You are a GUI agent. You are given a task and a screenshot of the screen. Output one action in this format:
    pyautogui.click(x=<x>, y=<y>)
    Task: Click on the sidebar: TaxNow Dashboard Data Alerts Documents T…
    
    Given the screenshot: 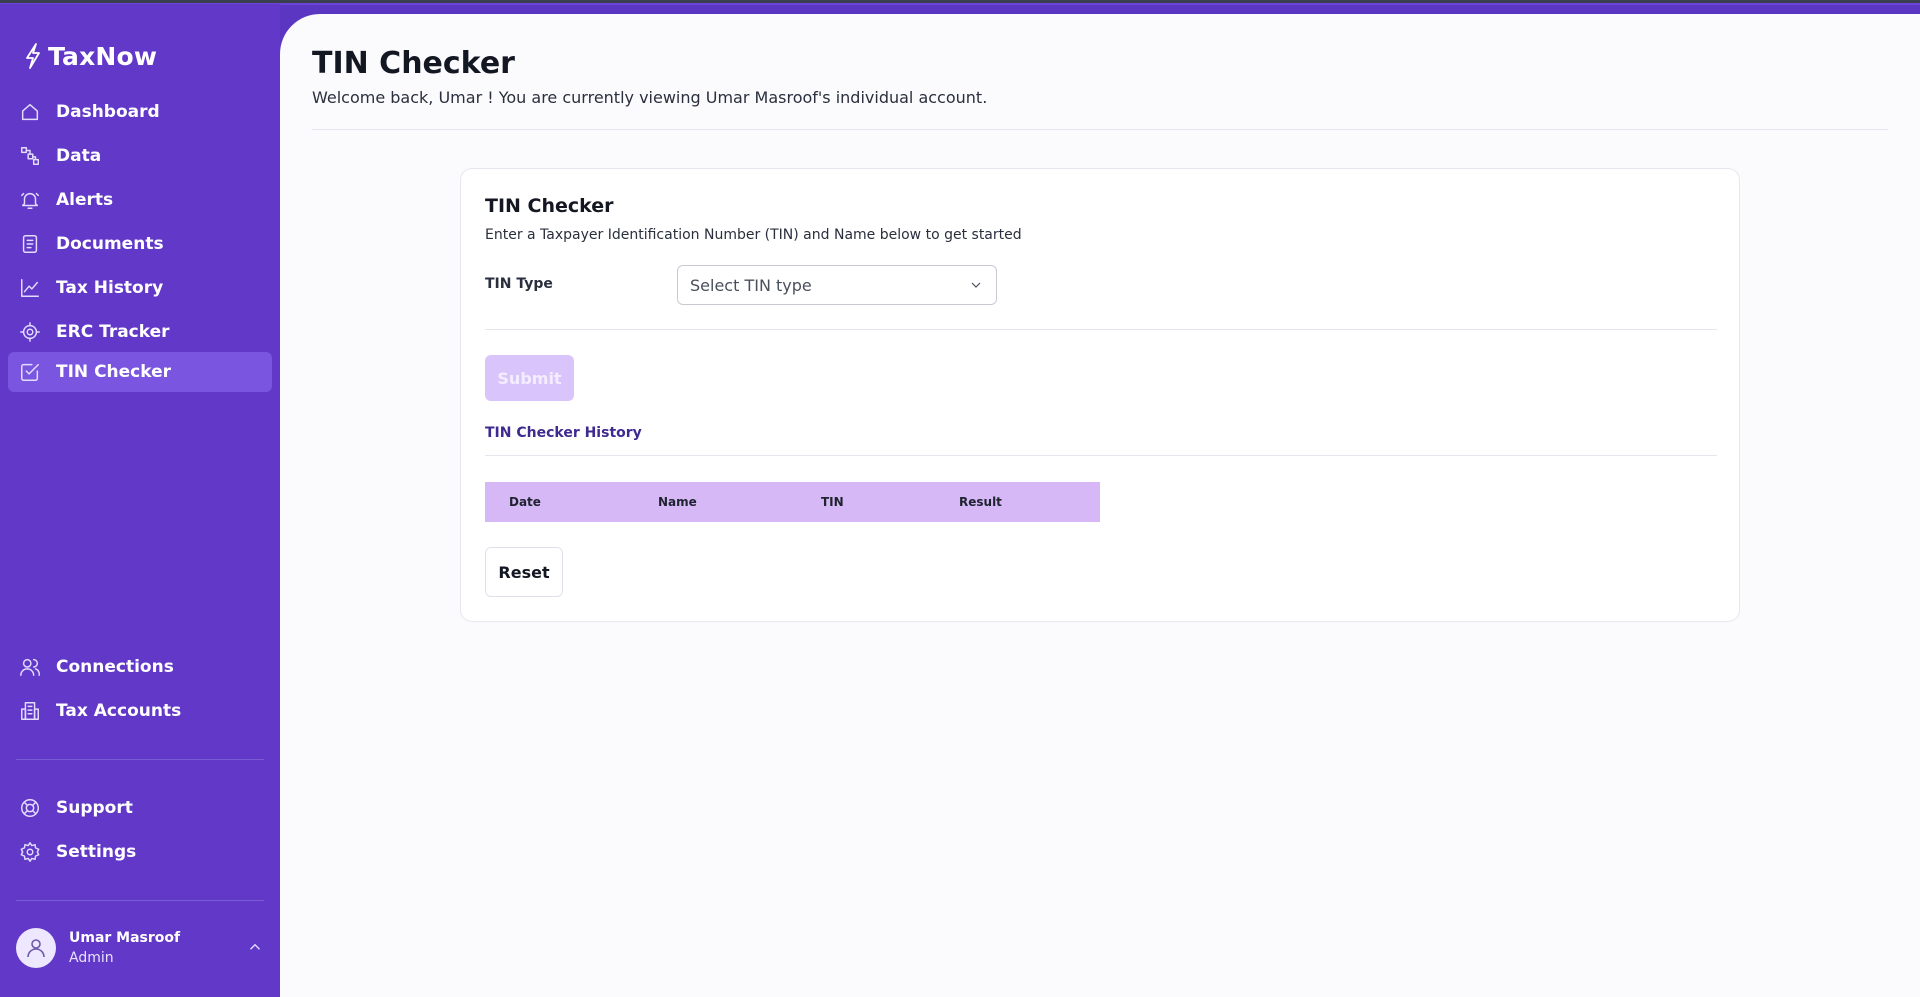 What is the action you would take?
    pyautogui.click(x=140, y=500)
    